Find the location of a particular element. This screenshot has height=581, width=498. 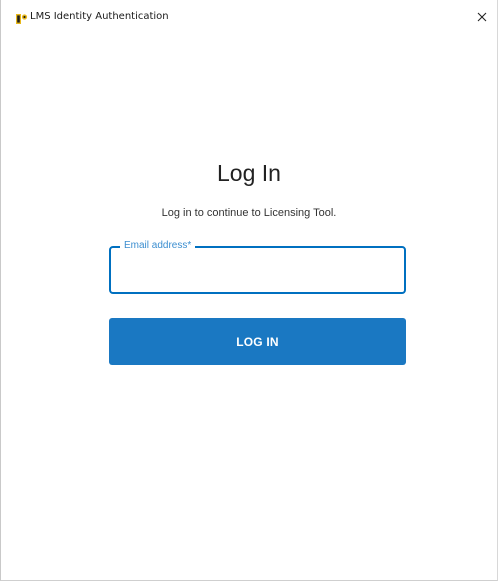

title-bar: LMS Identity Authentication is located at coordinates (249, 18).